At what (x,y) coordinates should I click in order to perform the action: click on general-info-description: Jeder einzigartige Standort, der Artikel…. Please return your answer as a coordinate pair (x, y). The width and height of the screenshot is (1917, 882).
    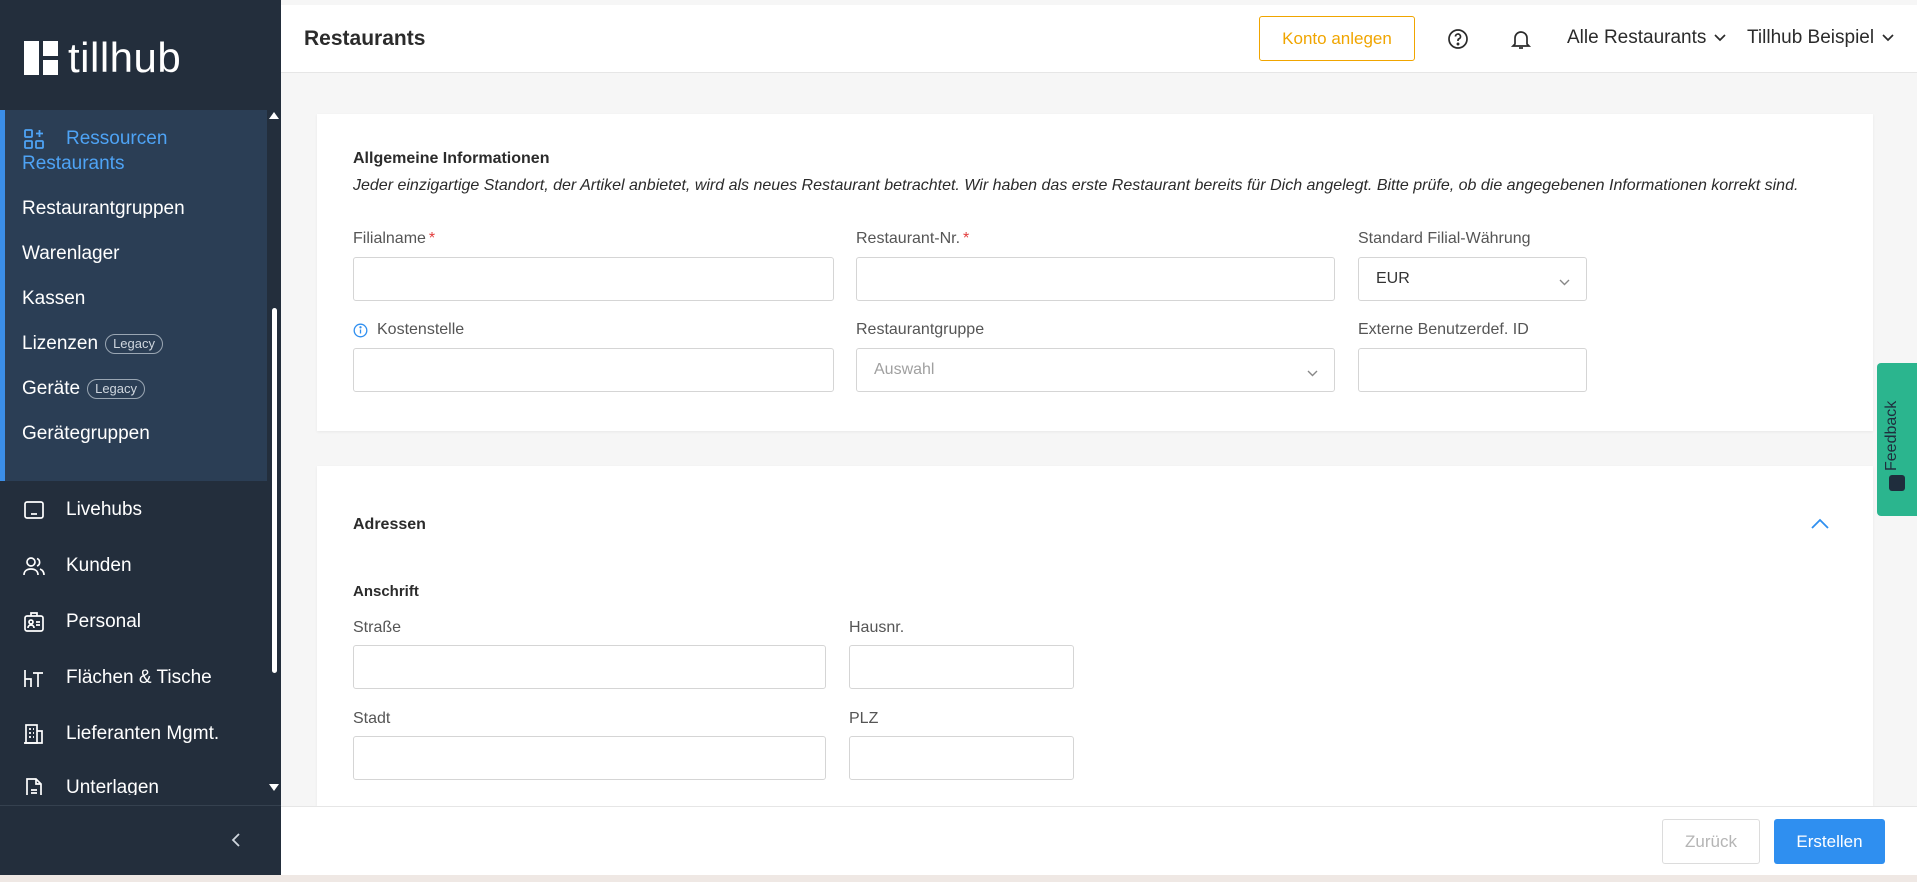
    Looking at the image, I should click on (1076, 185).